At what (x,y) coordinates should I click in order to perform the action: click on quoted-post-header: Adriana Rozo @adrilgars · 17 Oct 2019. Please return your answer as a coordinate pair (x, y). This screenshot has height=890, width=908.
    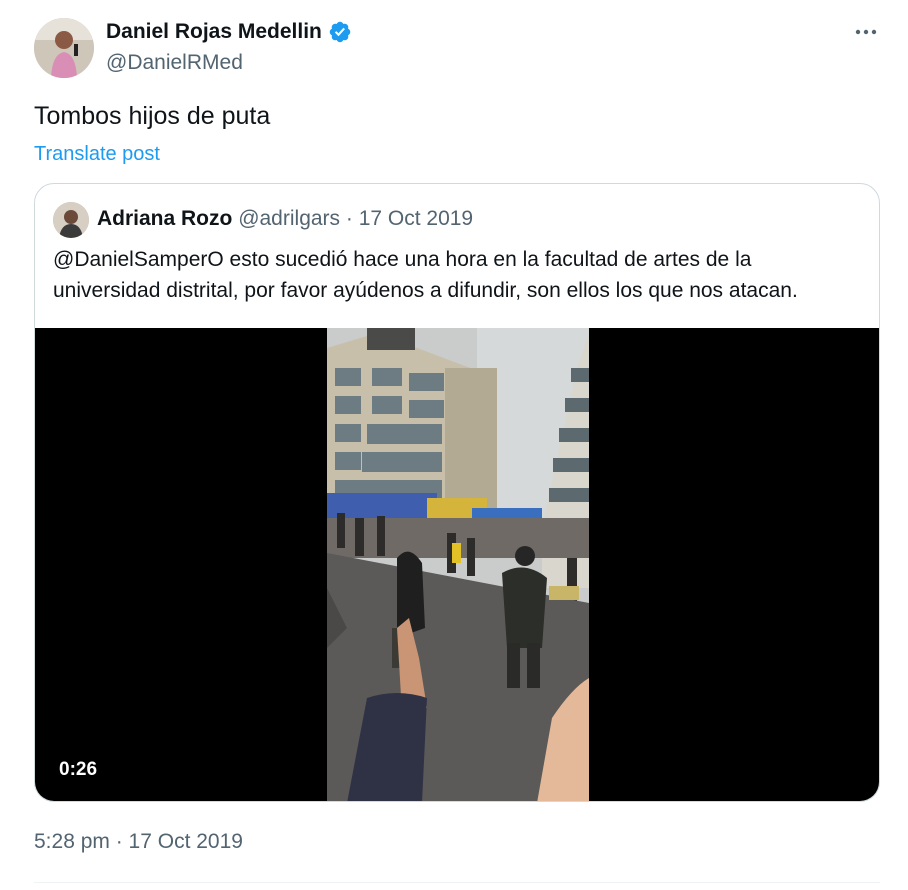
    Looking at the image, I should click on (285, 219).